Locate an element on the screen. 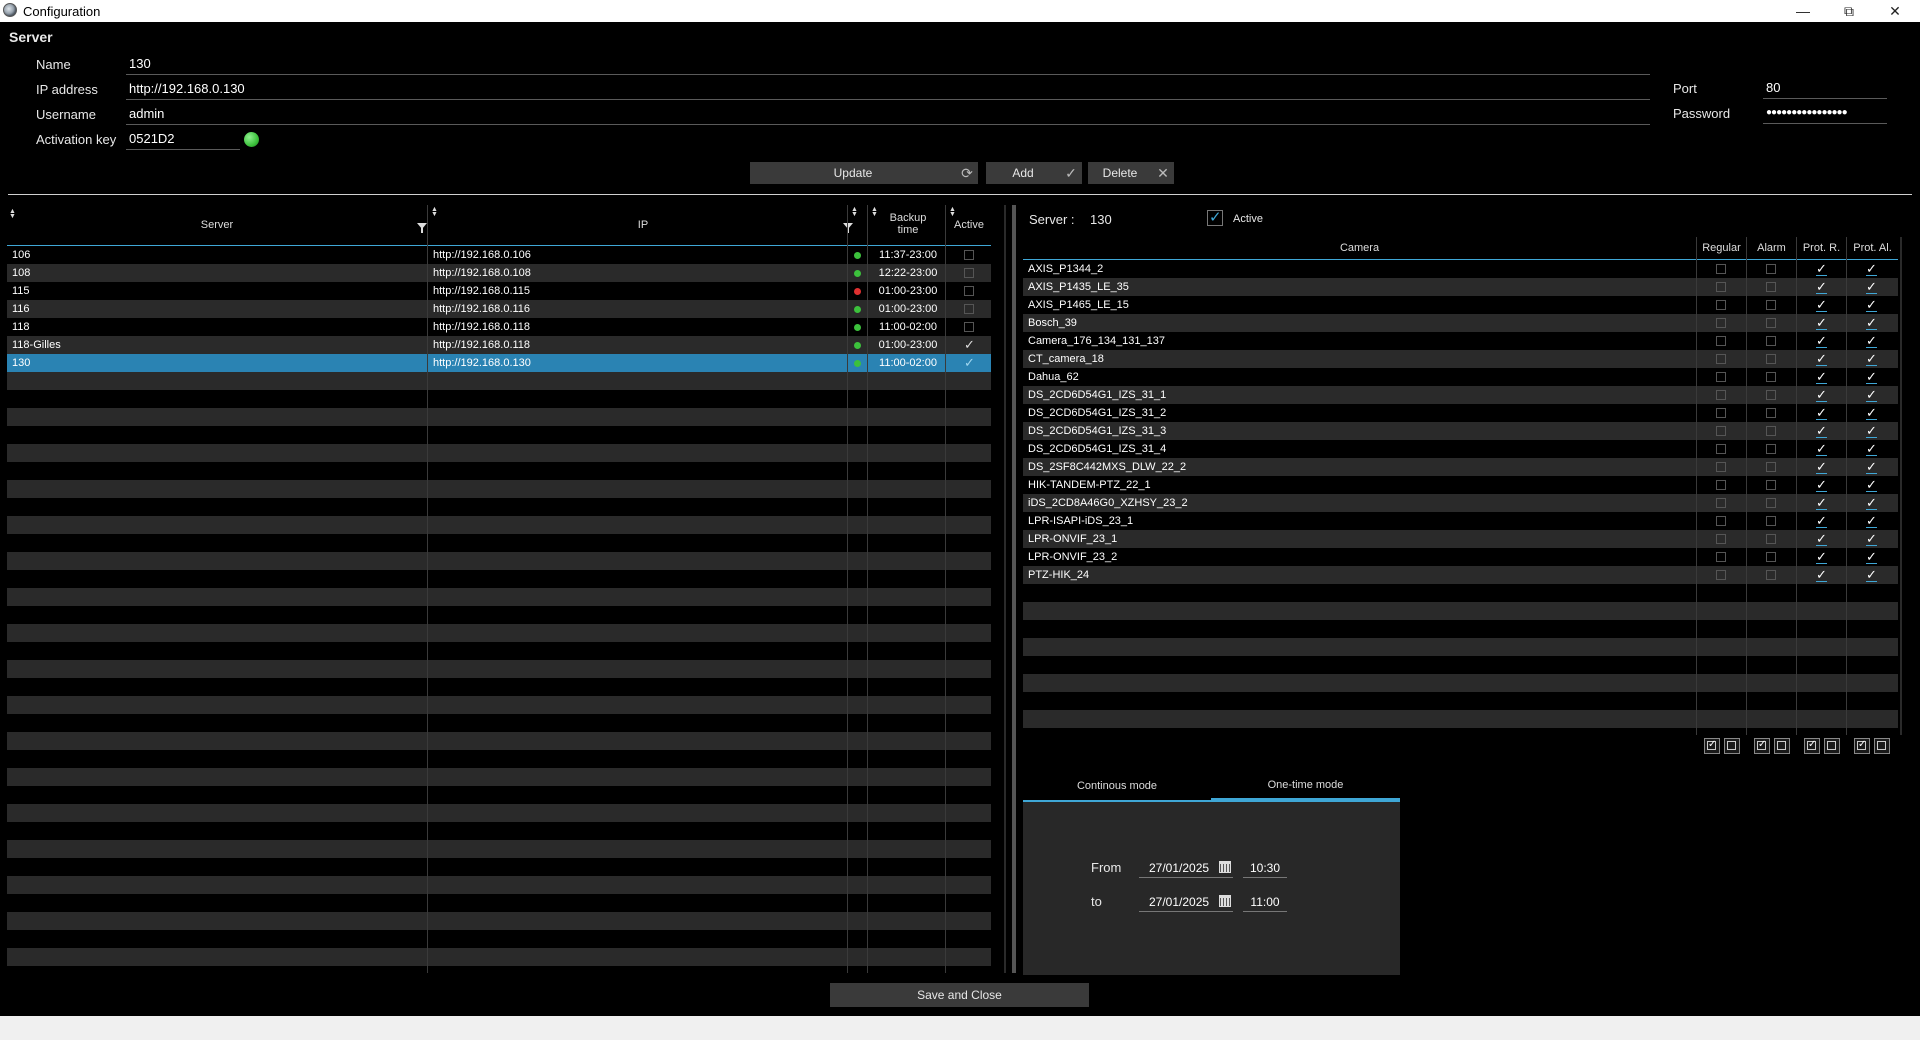 The image size is (1920, 1040). check-all-prot-al-button: ✓ is located at coordinates (1862, 746).